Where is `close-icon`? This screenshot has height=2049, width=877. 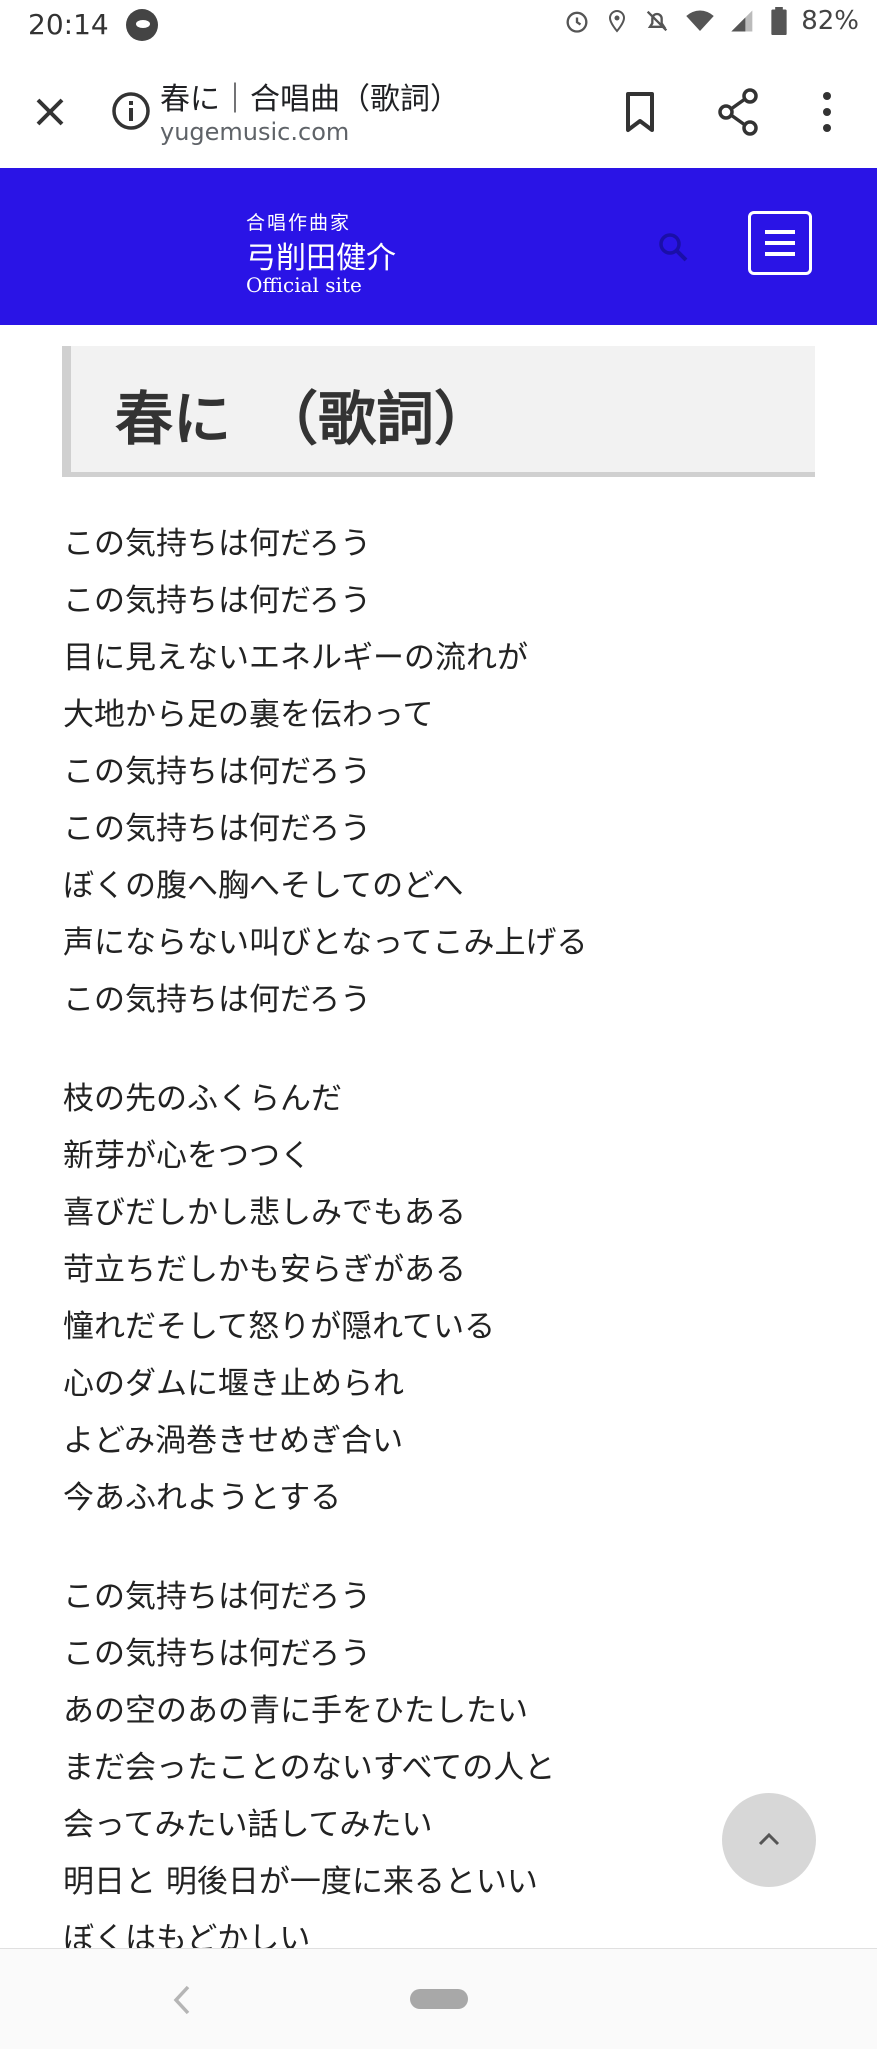
close-icon is located at coordinates (50, 112).